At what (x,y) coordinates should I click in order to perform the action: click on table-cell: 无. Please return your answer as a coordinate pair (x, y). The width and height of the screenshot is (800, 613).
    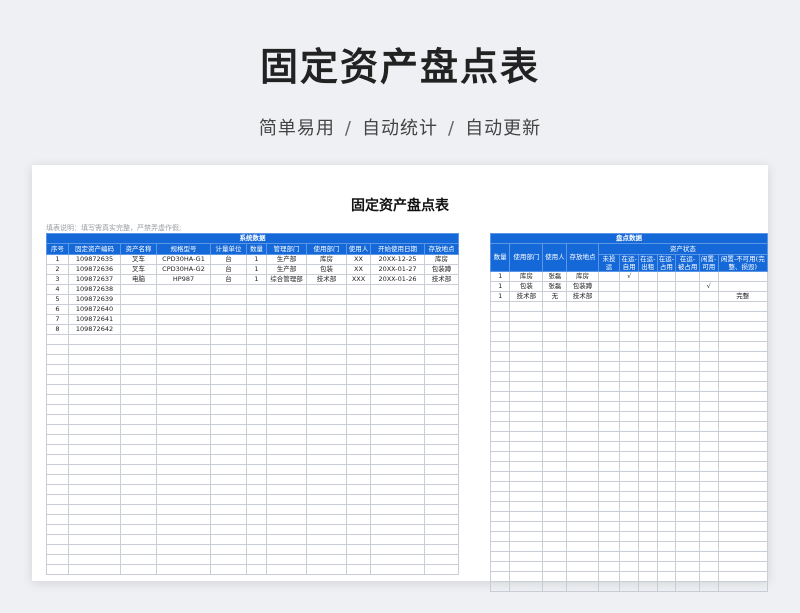
    Looking at the image, I should click on (555, 296).